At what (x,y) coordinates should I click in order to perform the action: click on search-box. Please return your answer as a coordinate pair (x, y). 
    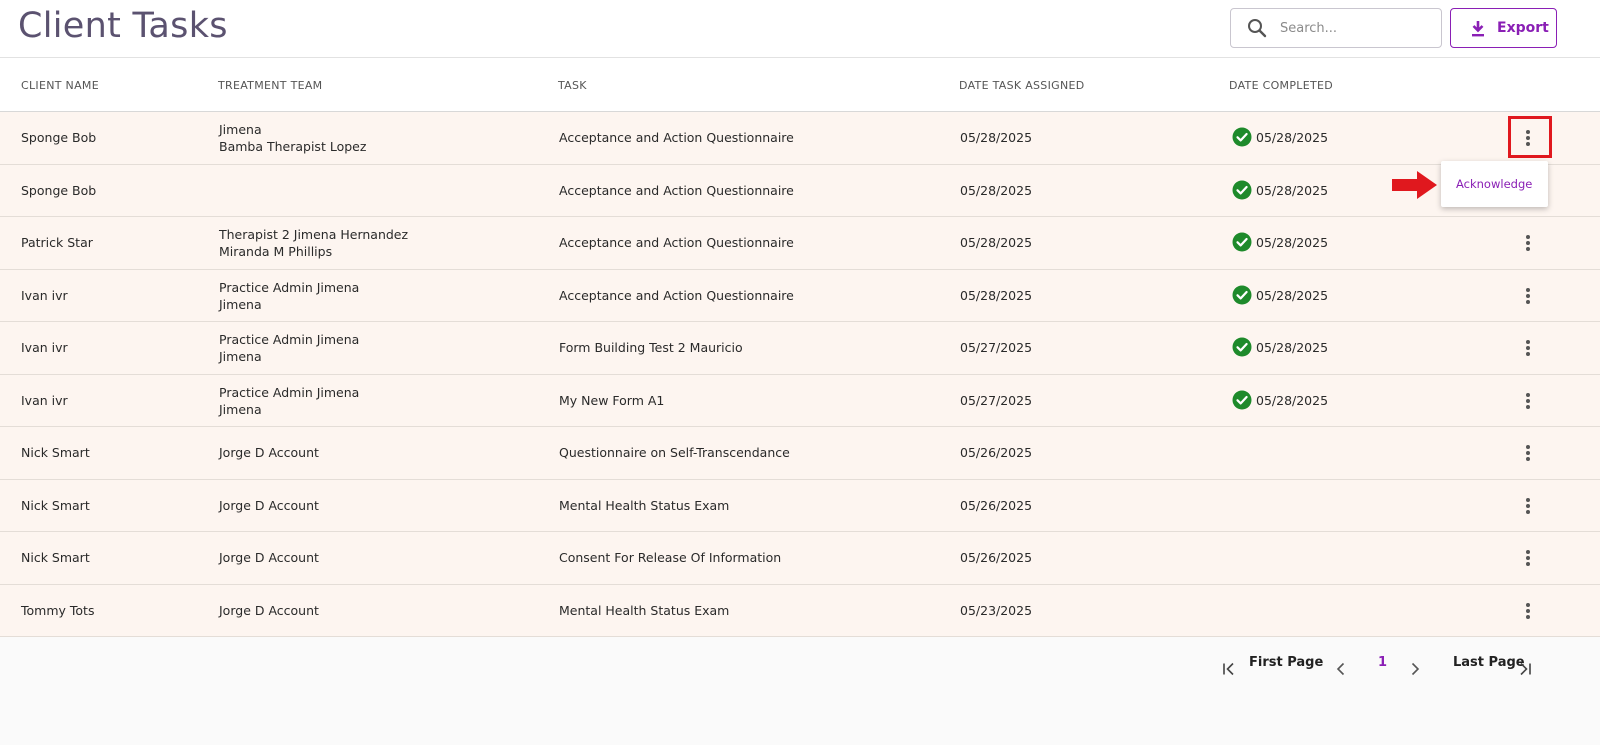
    Looking at the image, I should click on (1336, 28).